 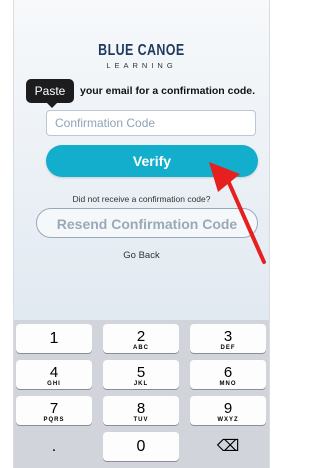 I want to click on logo-title: BLUE CANOE, so click(x=141, y=50).